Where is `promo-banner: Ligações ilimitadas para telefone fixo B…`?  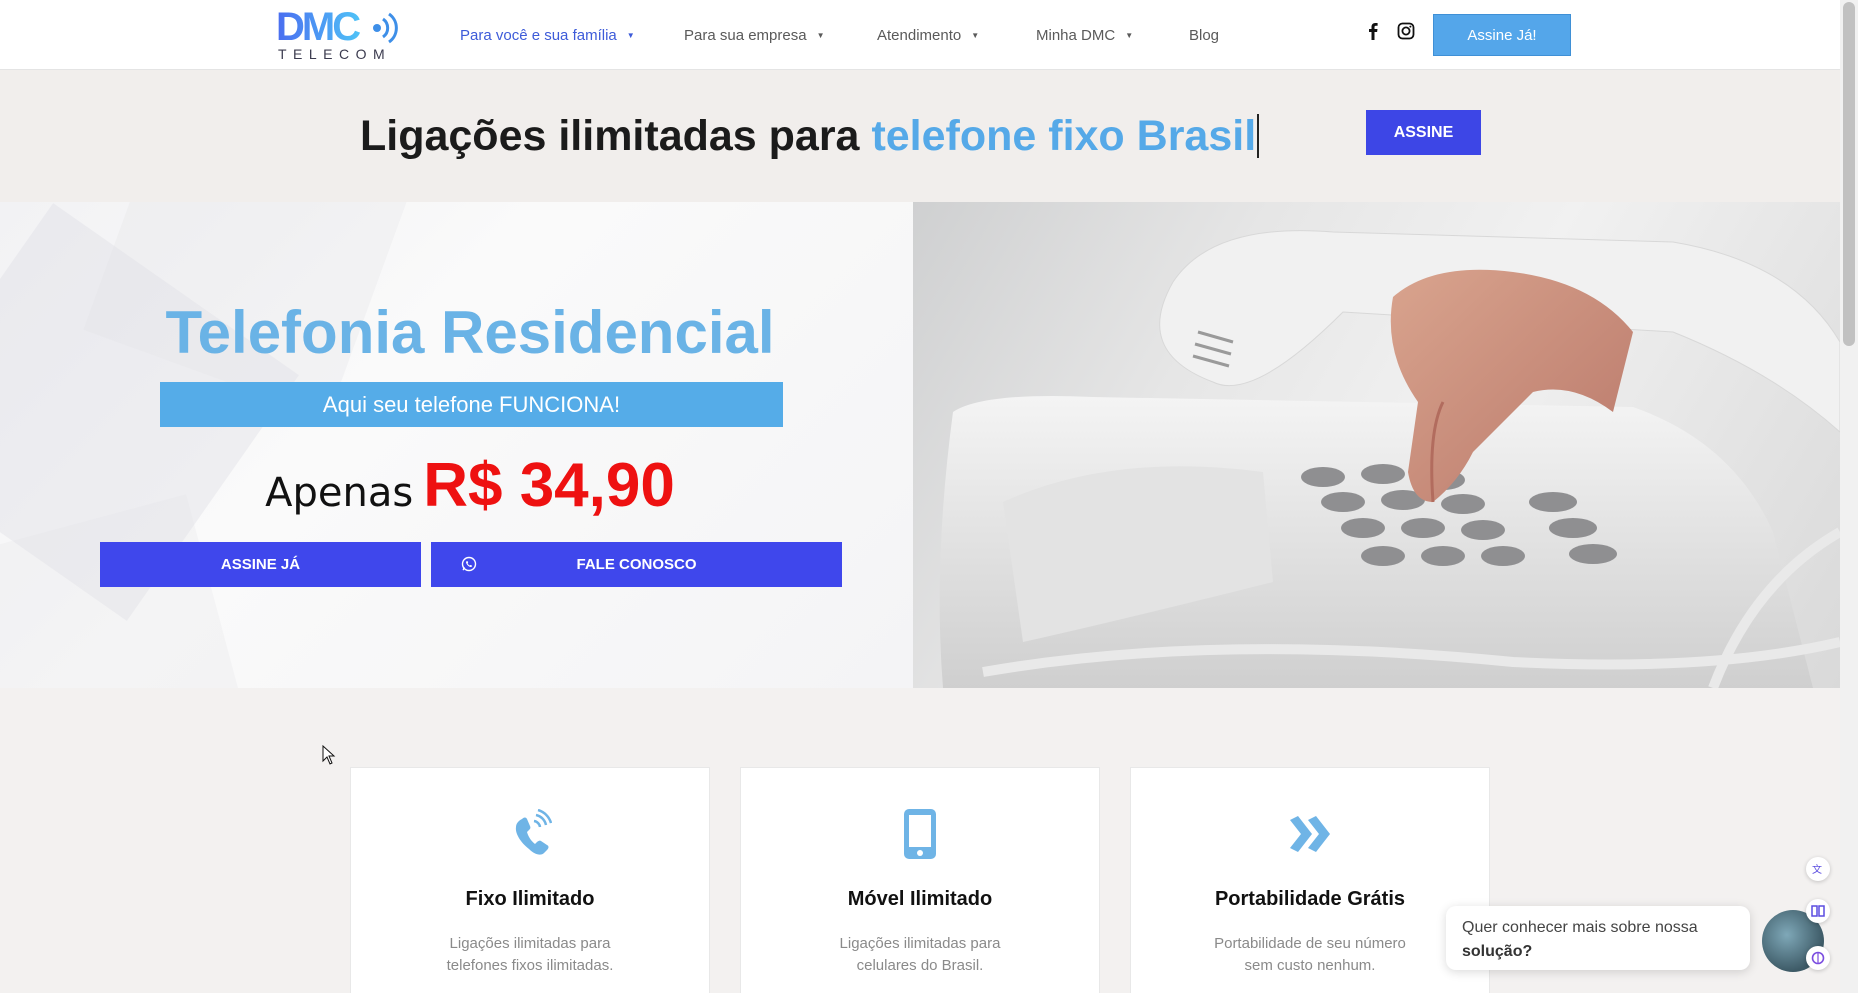
promo-banner: Ligações ilimitadas para telefone fixo B… is located at coordinates (920, 136).